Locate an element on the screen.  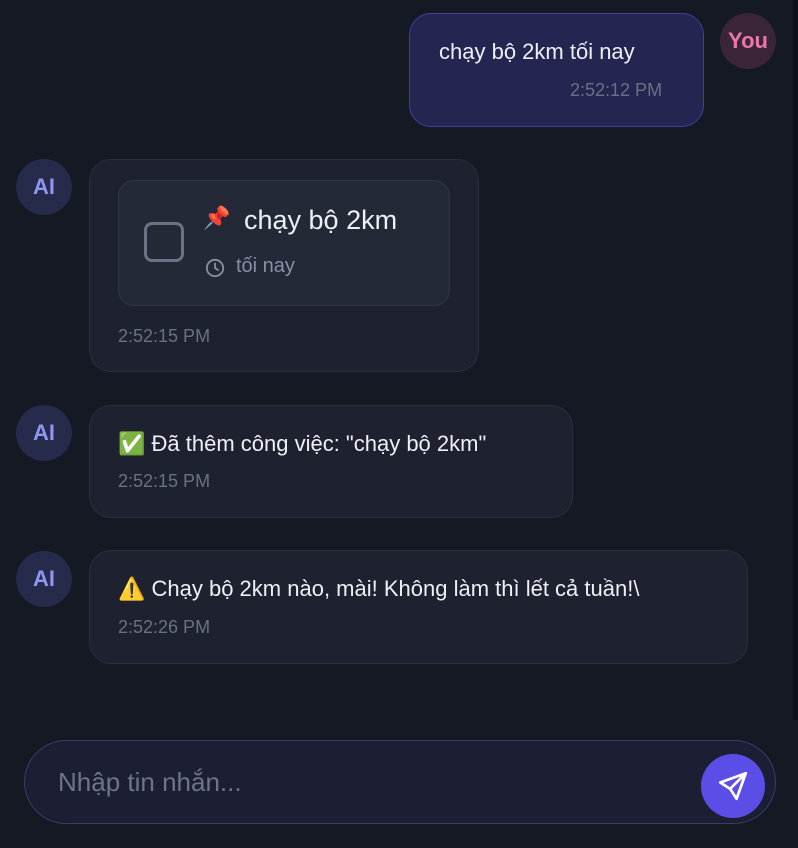
task-due: tối nay is located at coordinates (265, 266).